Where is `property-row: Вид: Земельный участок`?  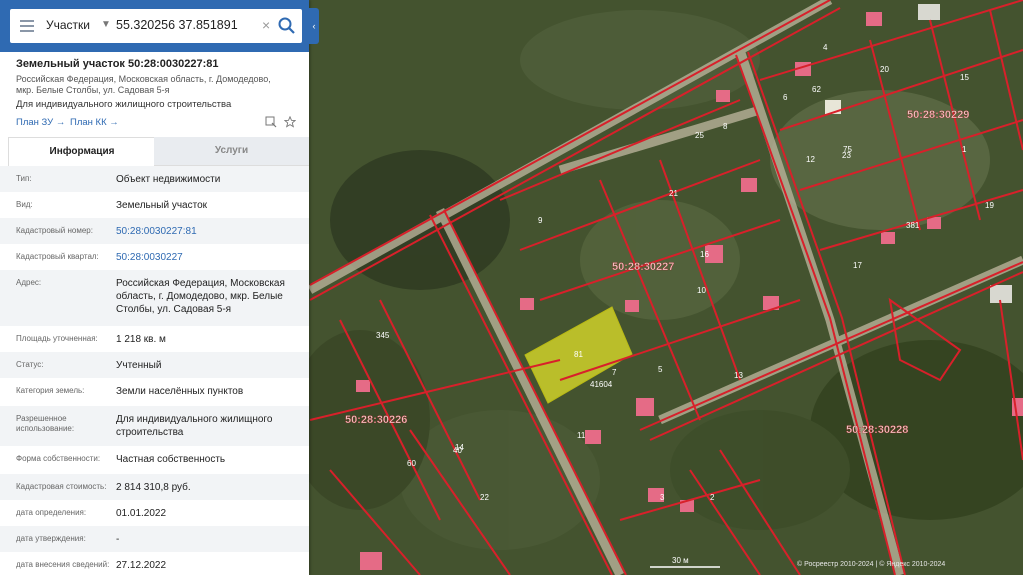
property-row: Вид: Земельный участок is located at coordinates (154, 205).